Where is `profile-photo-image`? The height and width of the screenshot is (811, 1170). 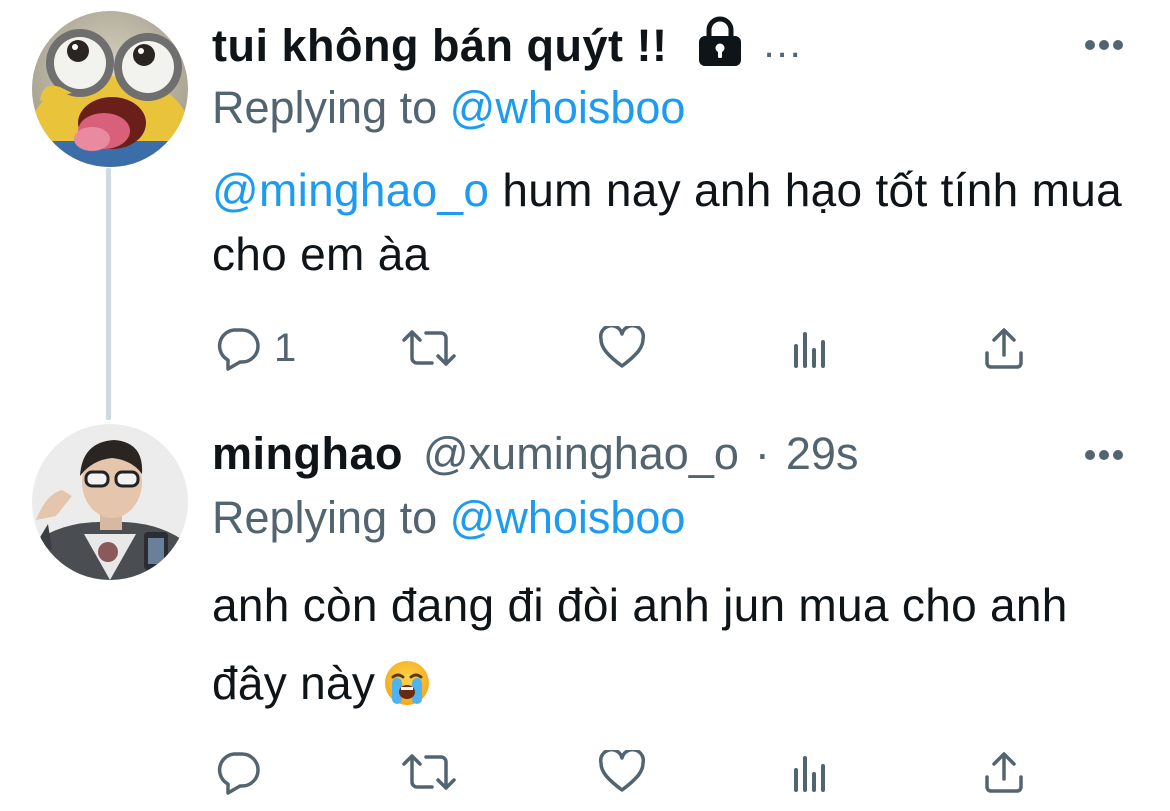
profile-photo-image is located at coordinates (110, 502).